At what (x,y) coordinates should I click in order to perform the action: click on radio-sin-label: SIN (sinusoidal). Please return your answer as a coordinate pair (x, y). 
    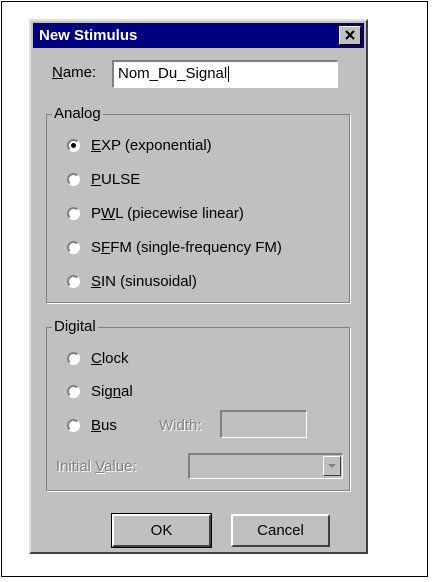
    Looking at the image, I should click on (144, 281).